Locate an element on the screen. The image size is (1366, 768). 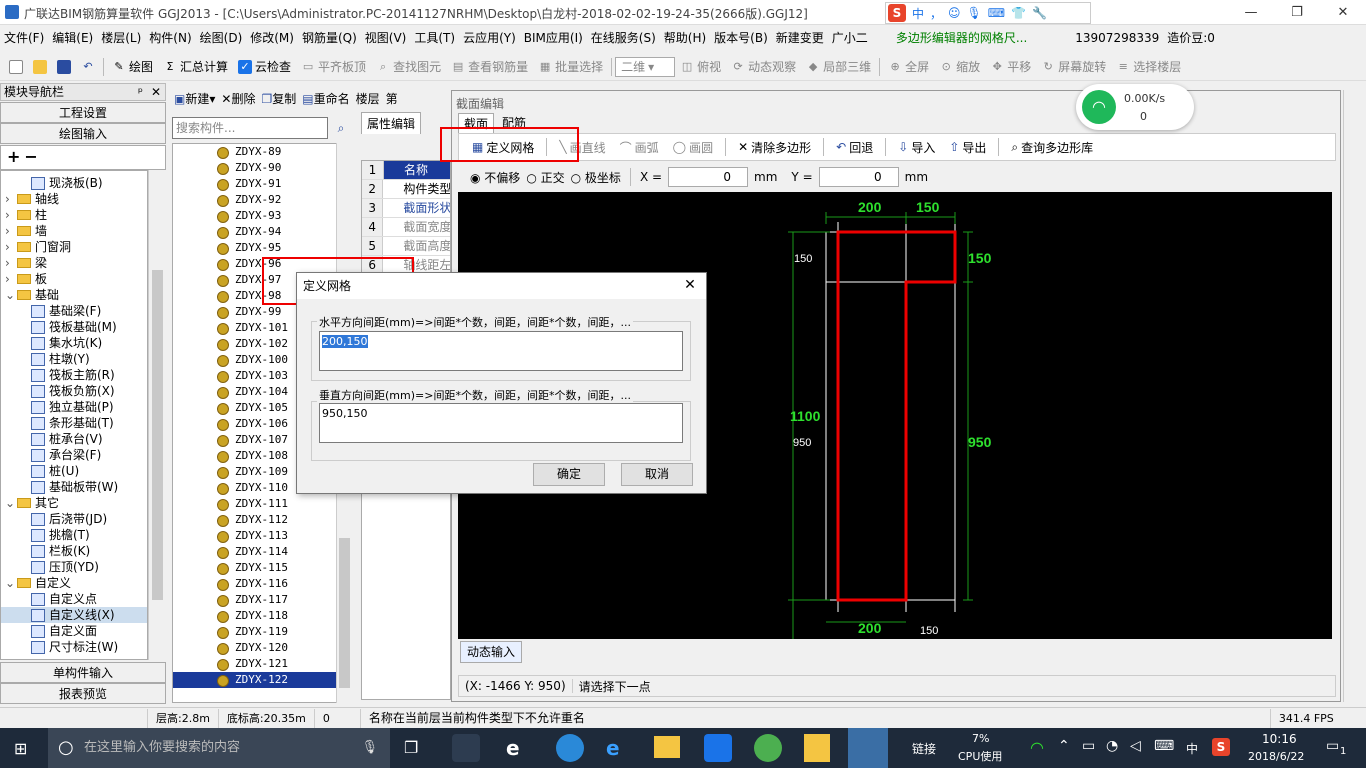
close-icon: ✕ is located at coordinates (156, 92).